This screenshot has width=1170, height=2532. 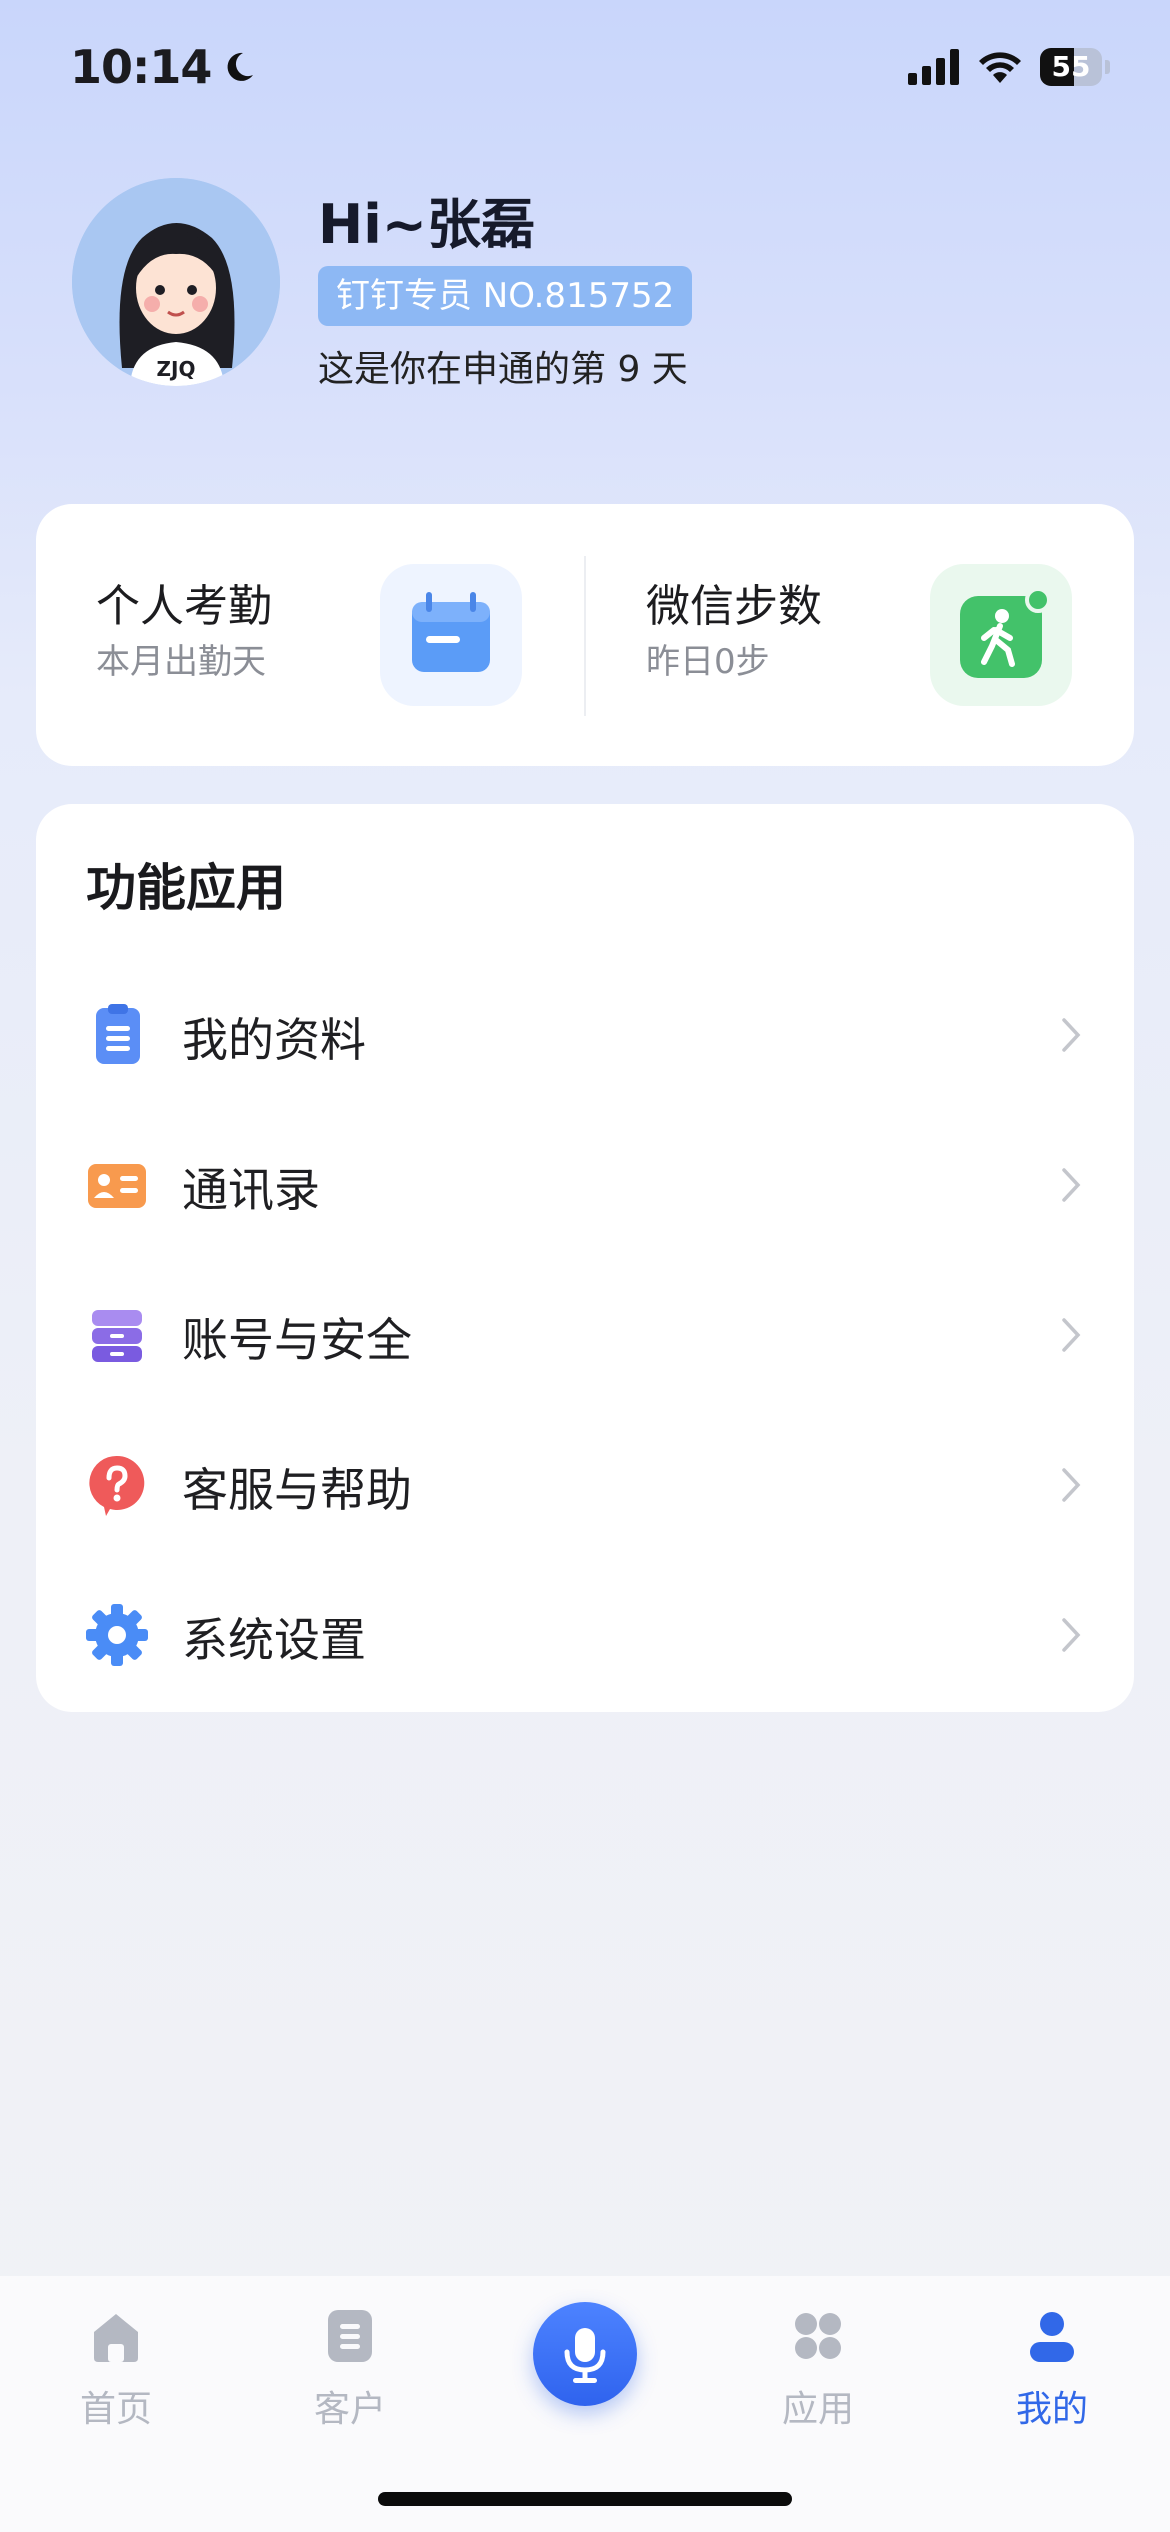 What do you see at coordinates (505, 296) in the screenshot?
I see `employee-badge: 钉钉专员 NO.815752` at bounding box center [505, 296].